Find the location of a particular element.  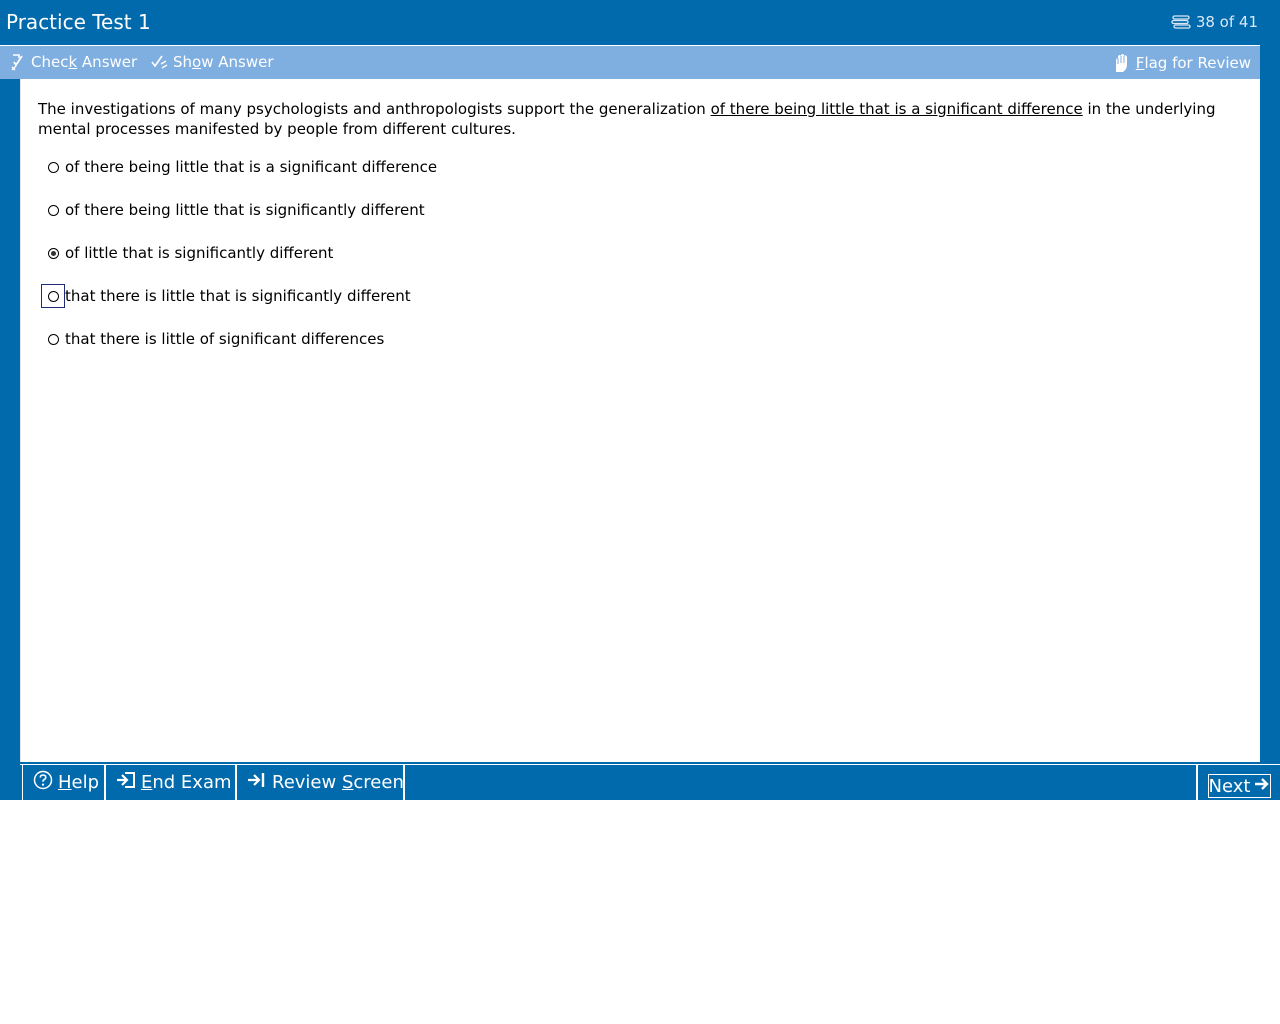

end-exam-label: End Exam is located at coordinates (186, 782).